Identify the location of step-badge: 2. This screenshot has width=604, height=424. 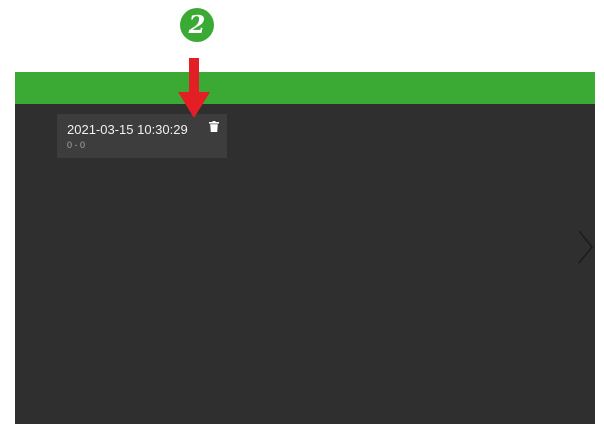
(197, 25).